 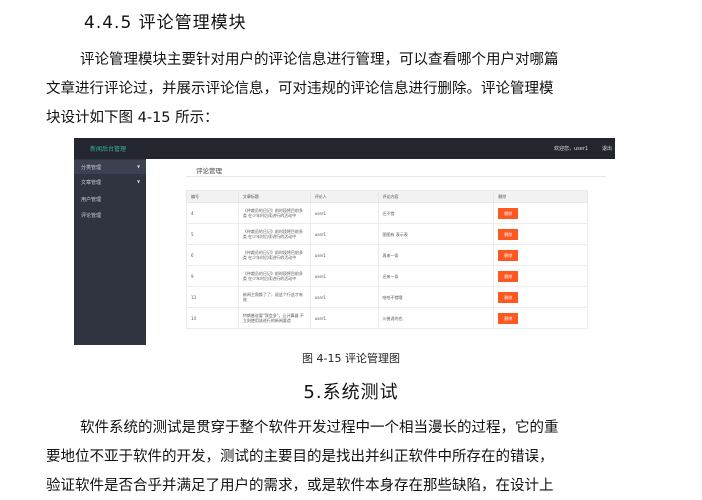 What do you see at coordinates (110, 215) in the screenshot?
I see `sidebar-item-comment: 评论管理` at bounding box center [110, 215].